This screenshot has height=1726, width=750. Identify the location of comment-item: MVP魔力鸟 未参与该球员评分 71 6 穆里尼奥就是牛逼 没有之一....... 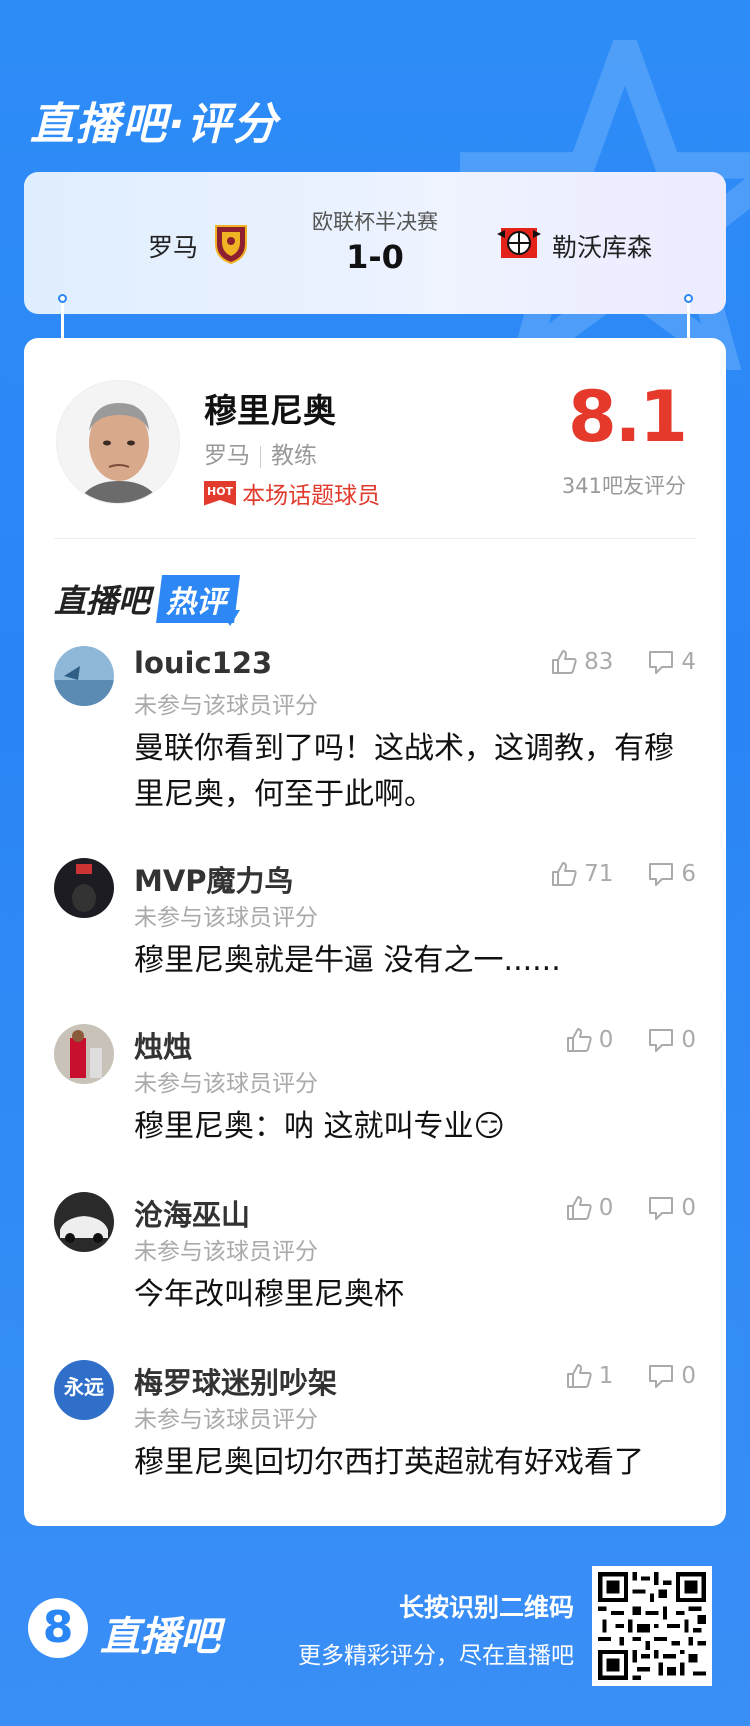
(375, 918).